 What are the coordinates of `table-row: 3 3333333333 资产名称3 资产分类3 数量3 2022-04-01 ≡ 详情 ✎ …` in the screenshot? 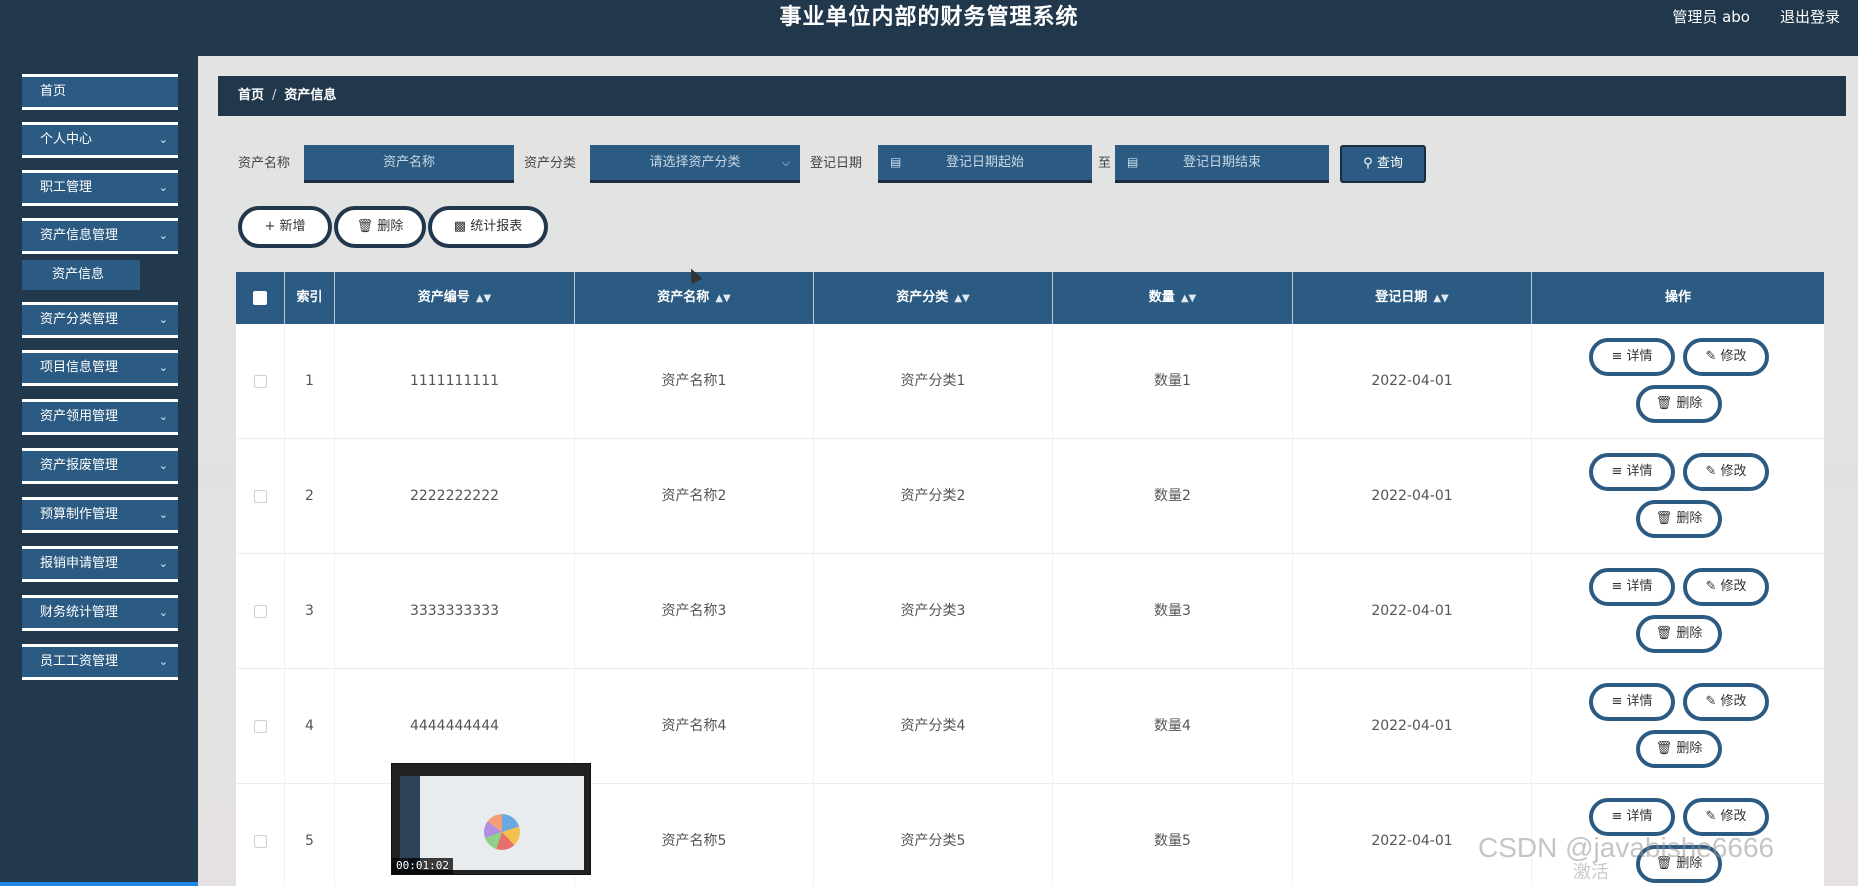 It's located at (1030, 611).